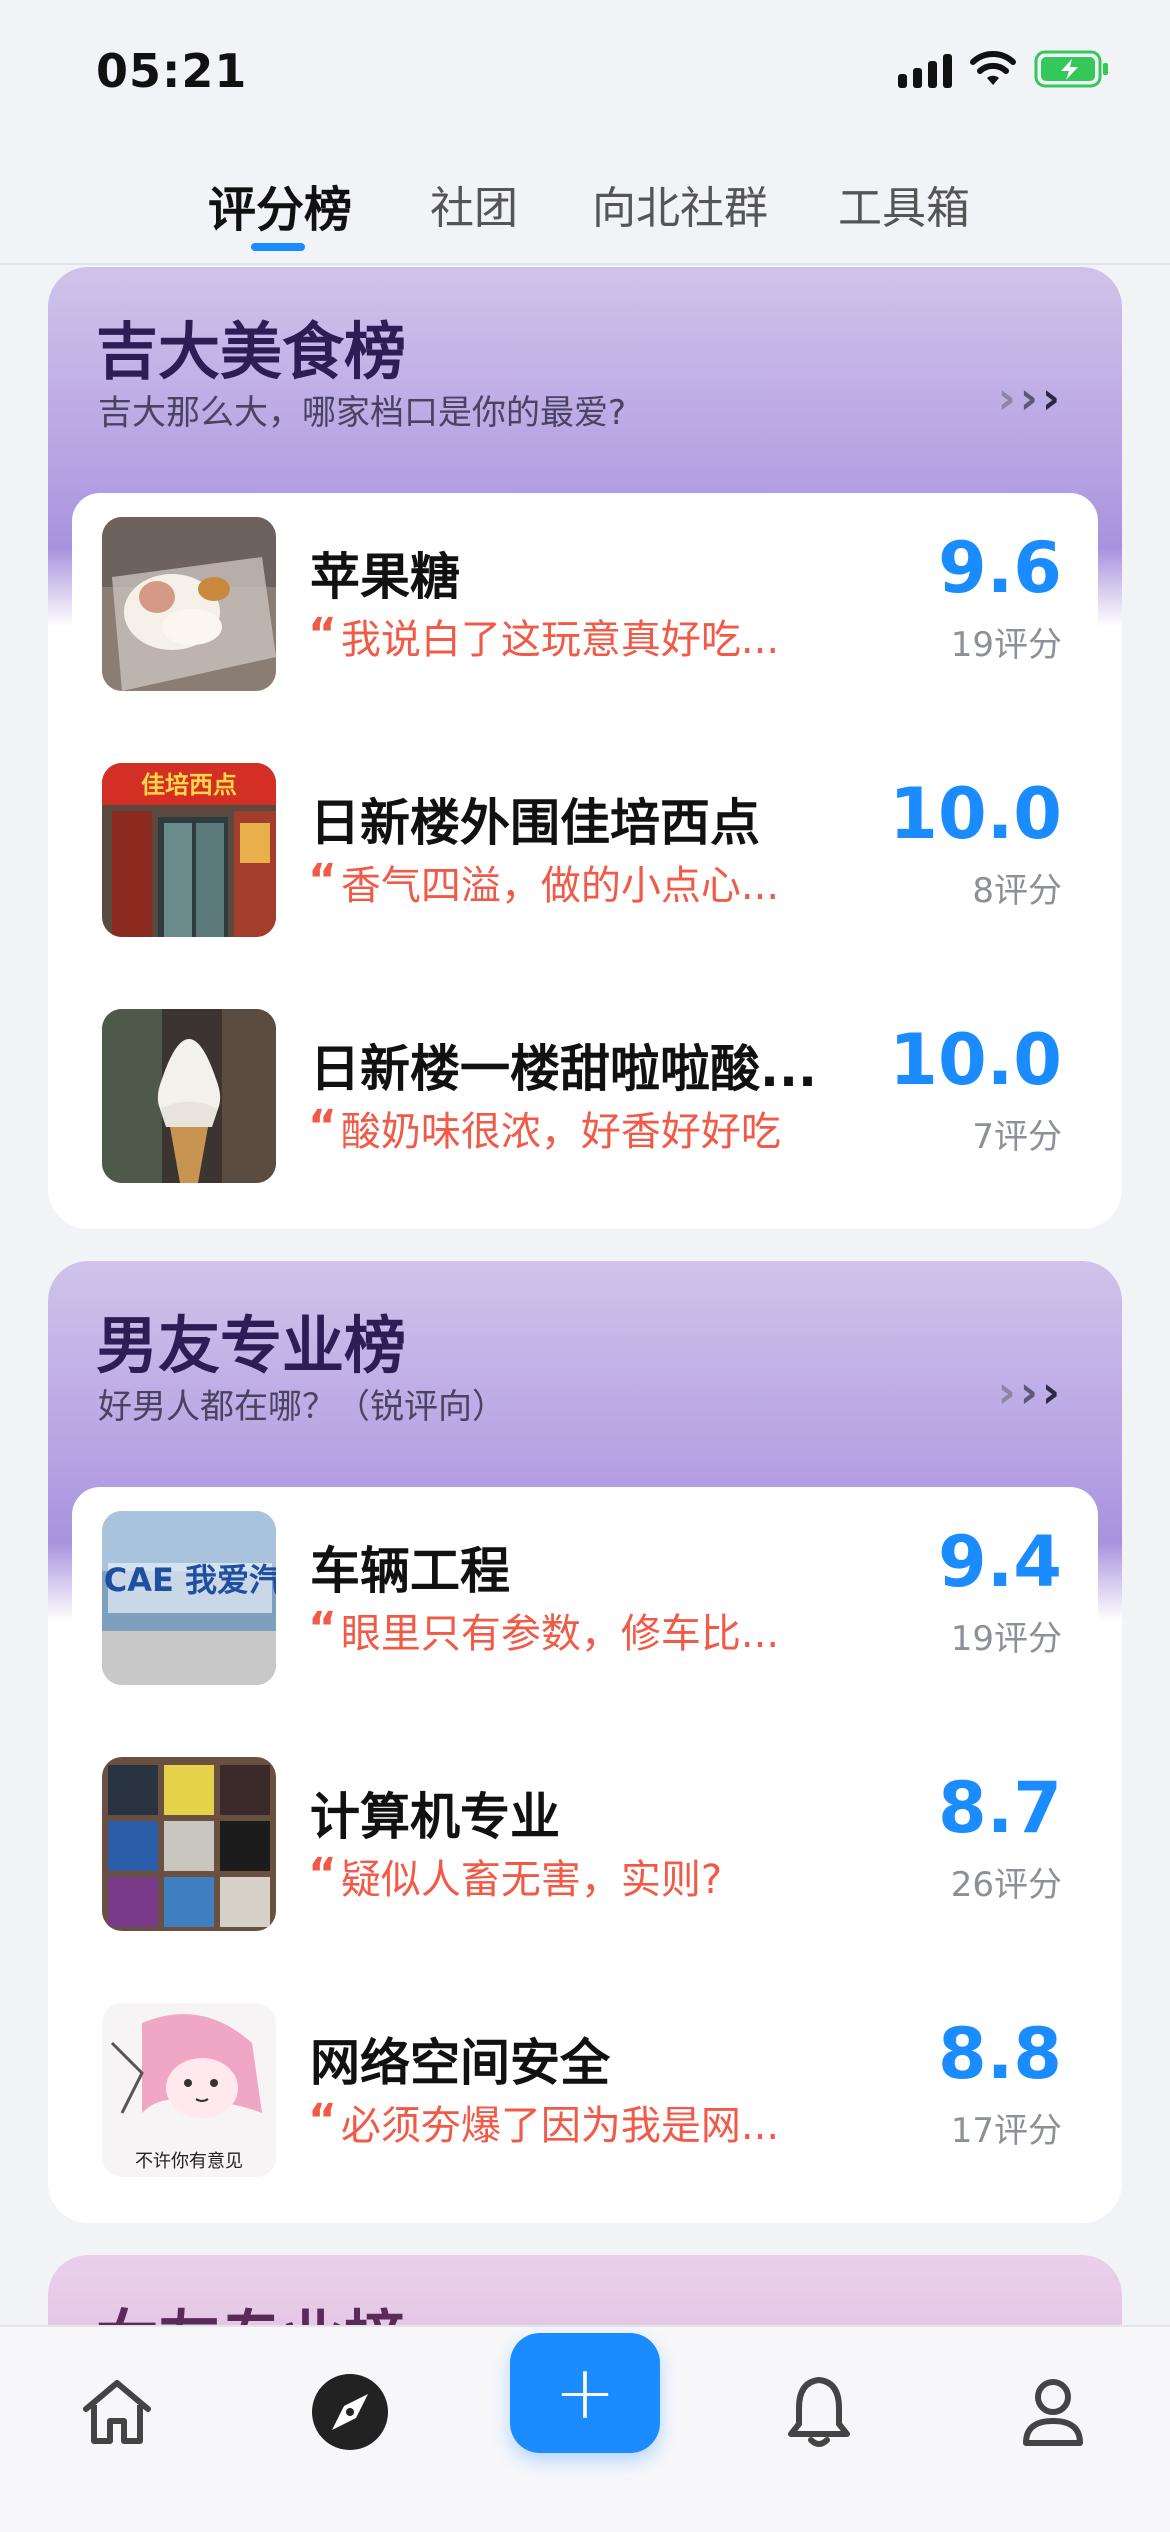 The height and width of the screenshot is (2532, 1170). What do you see at coordinates (302, 1407) in the screenshot?
I see `board-subtitle: 好男人都在哪？（锐评向）` at bounding box center [302, 1407].